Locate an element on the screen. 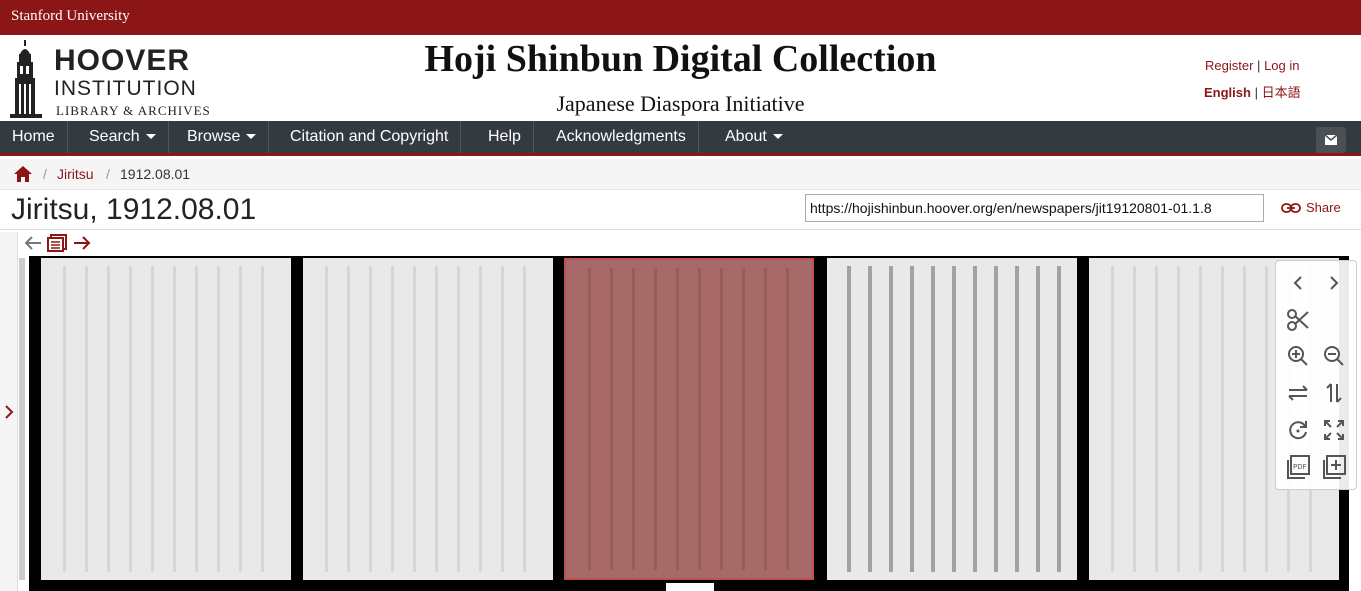 This screenshot has width=1361, height=591. chevron-left-icon is located at coordinates (1298, 283).